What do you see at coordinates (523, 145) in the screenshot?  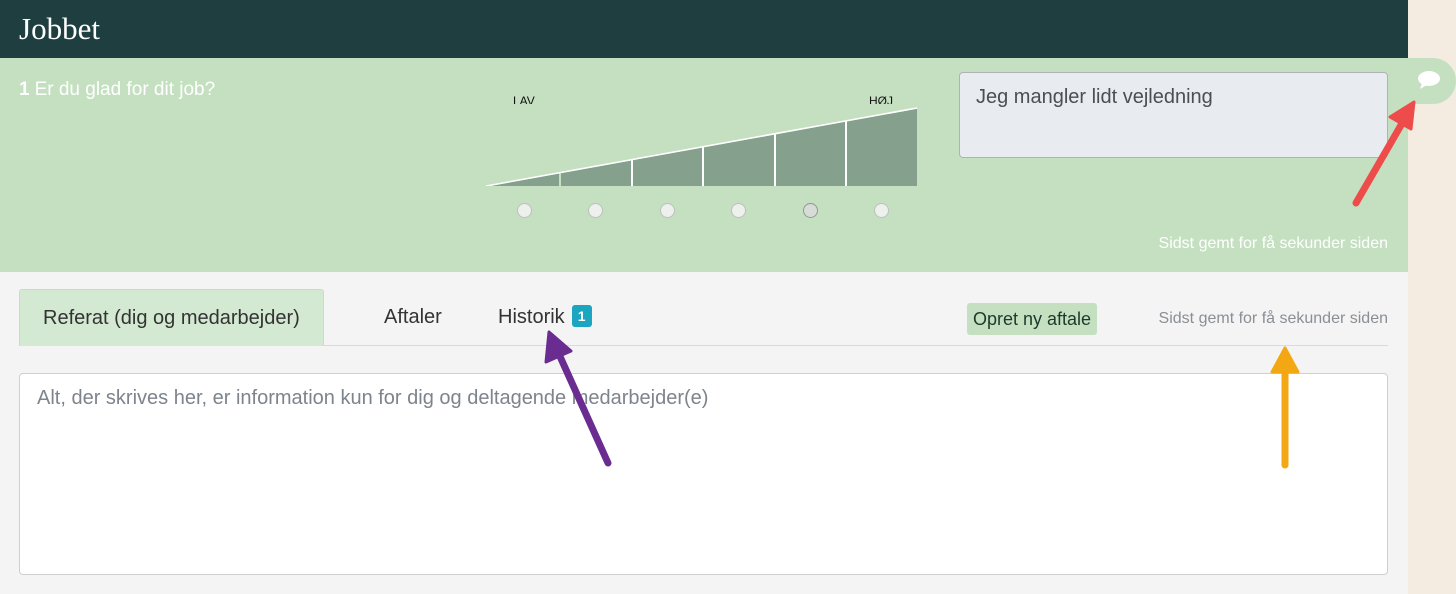 I see `scale-mask` at bounding box center [523, 145].